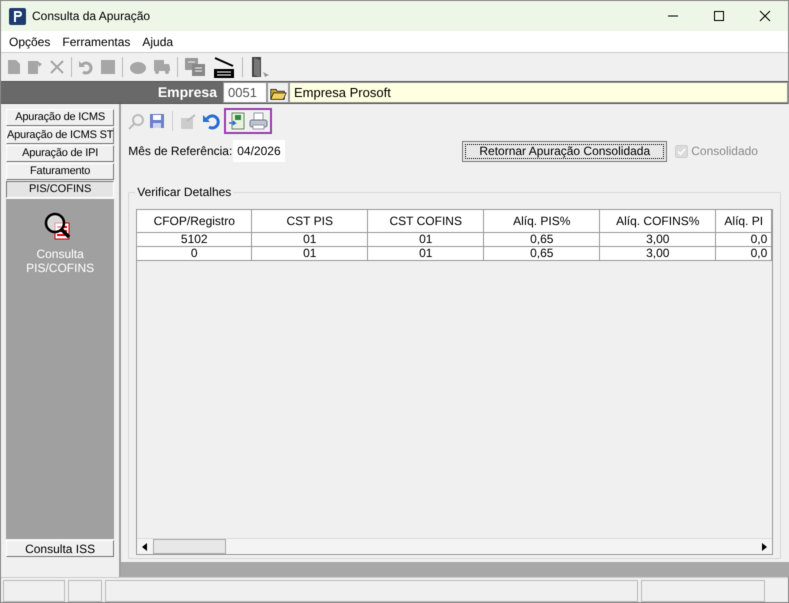  Describe the element at coordinates (60, 548) in the screenshot. I see `sidebar-item: Consulta ISS` at that location.